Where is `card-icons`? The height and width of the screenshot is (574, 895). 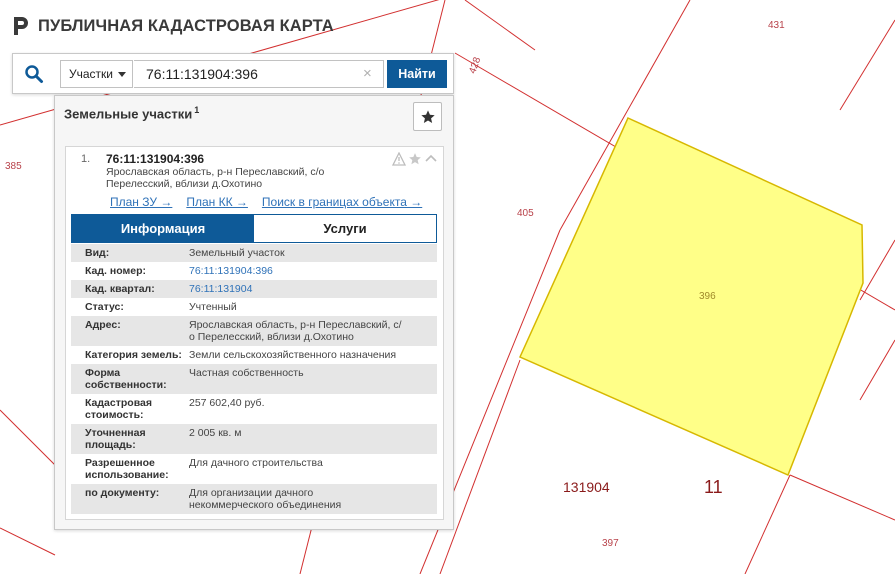
card-icons is located at coordinates (414, 158).